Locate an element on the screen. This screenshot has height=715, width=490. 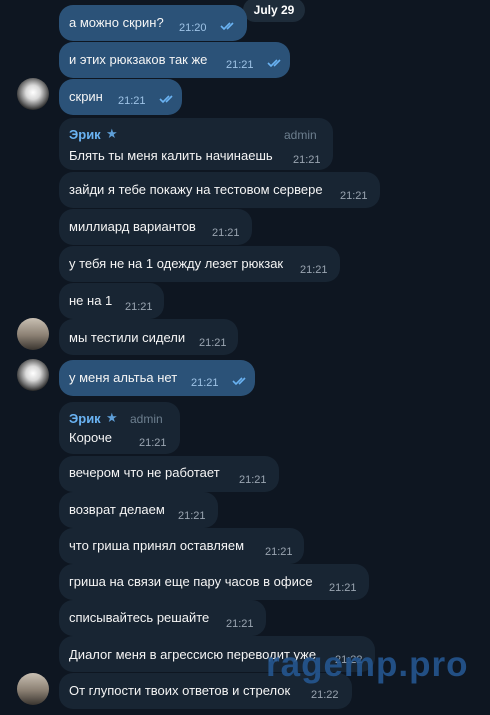
message-text: у тебя не на 1 одежду лезет рюкзак is located at coordinates (176, 263).